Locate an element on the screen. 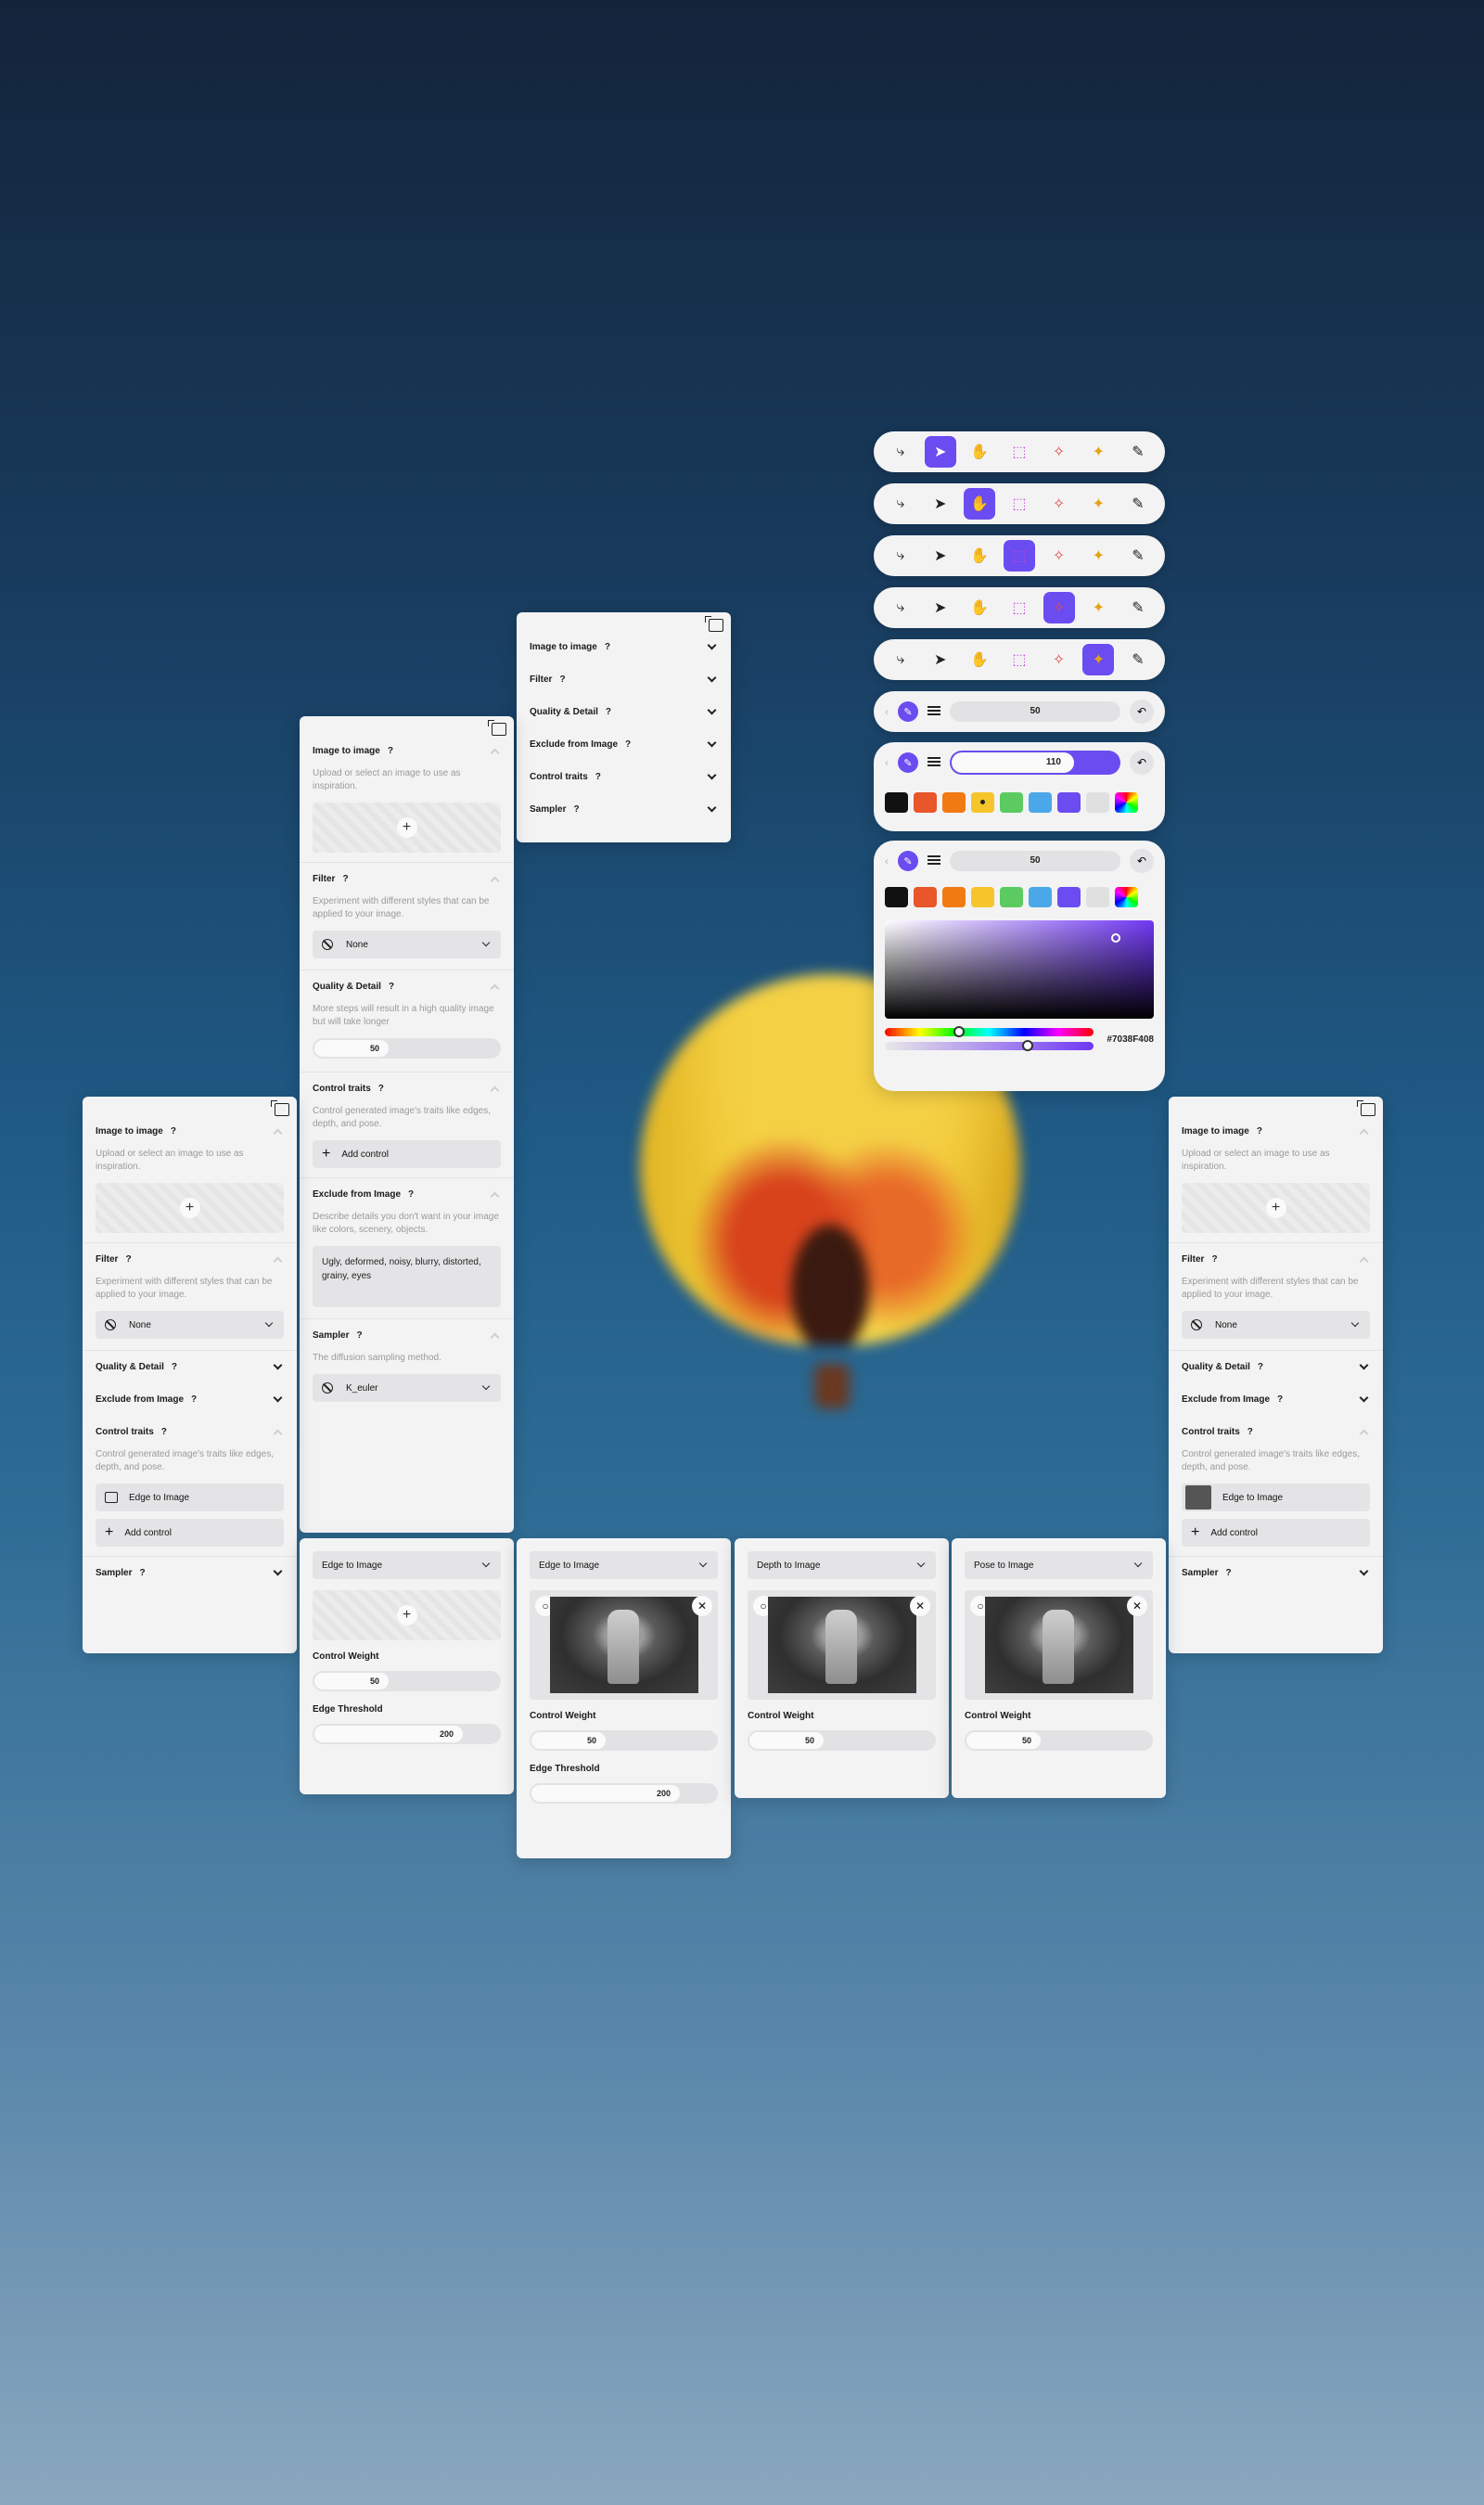  color-handle is located at coordinates (1115, 938).